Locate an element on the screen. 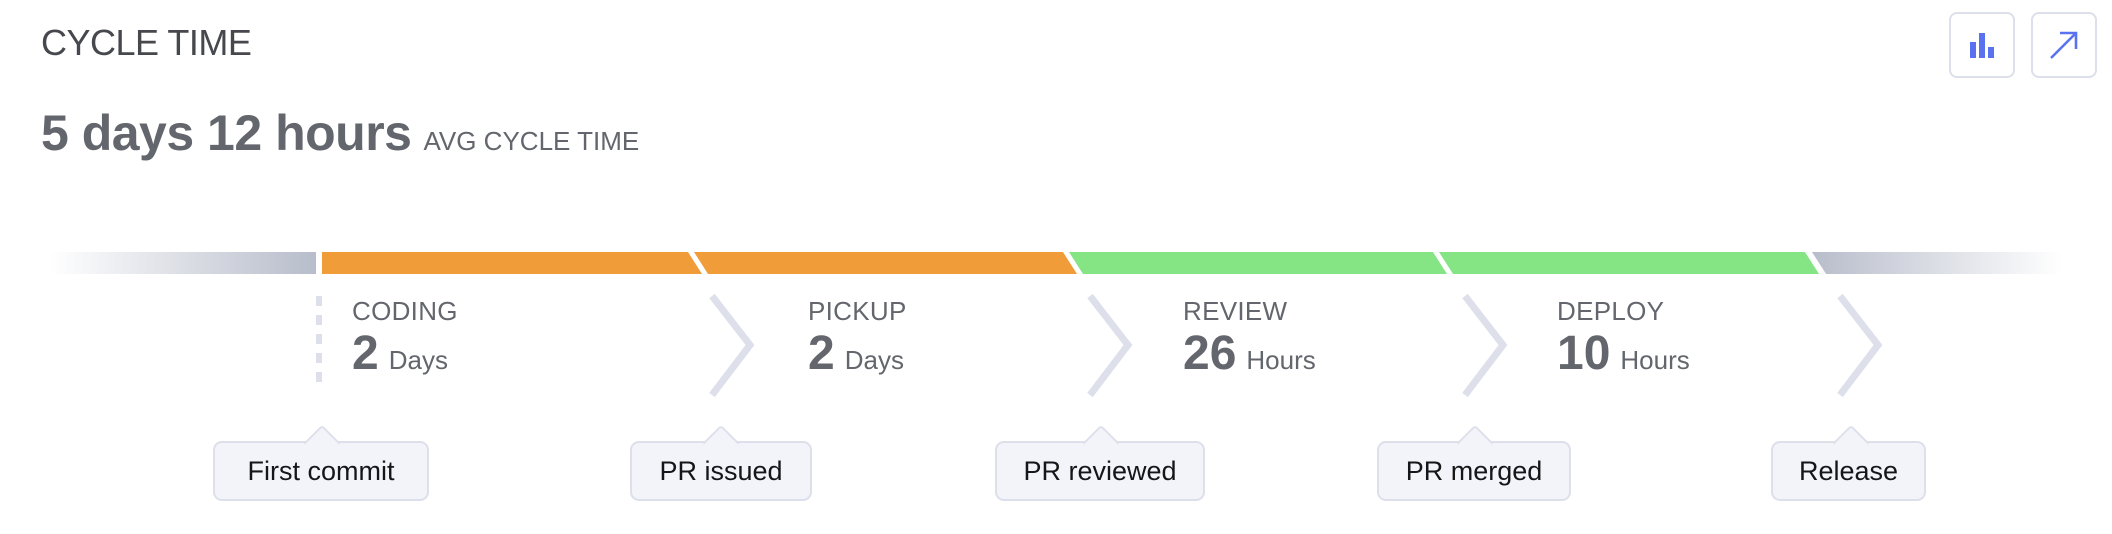 The height and width of the screenshot is (534, 2112). timeline-segment-review is located at coordinates (1258, 263).